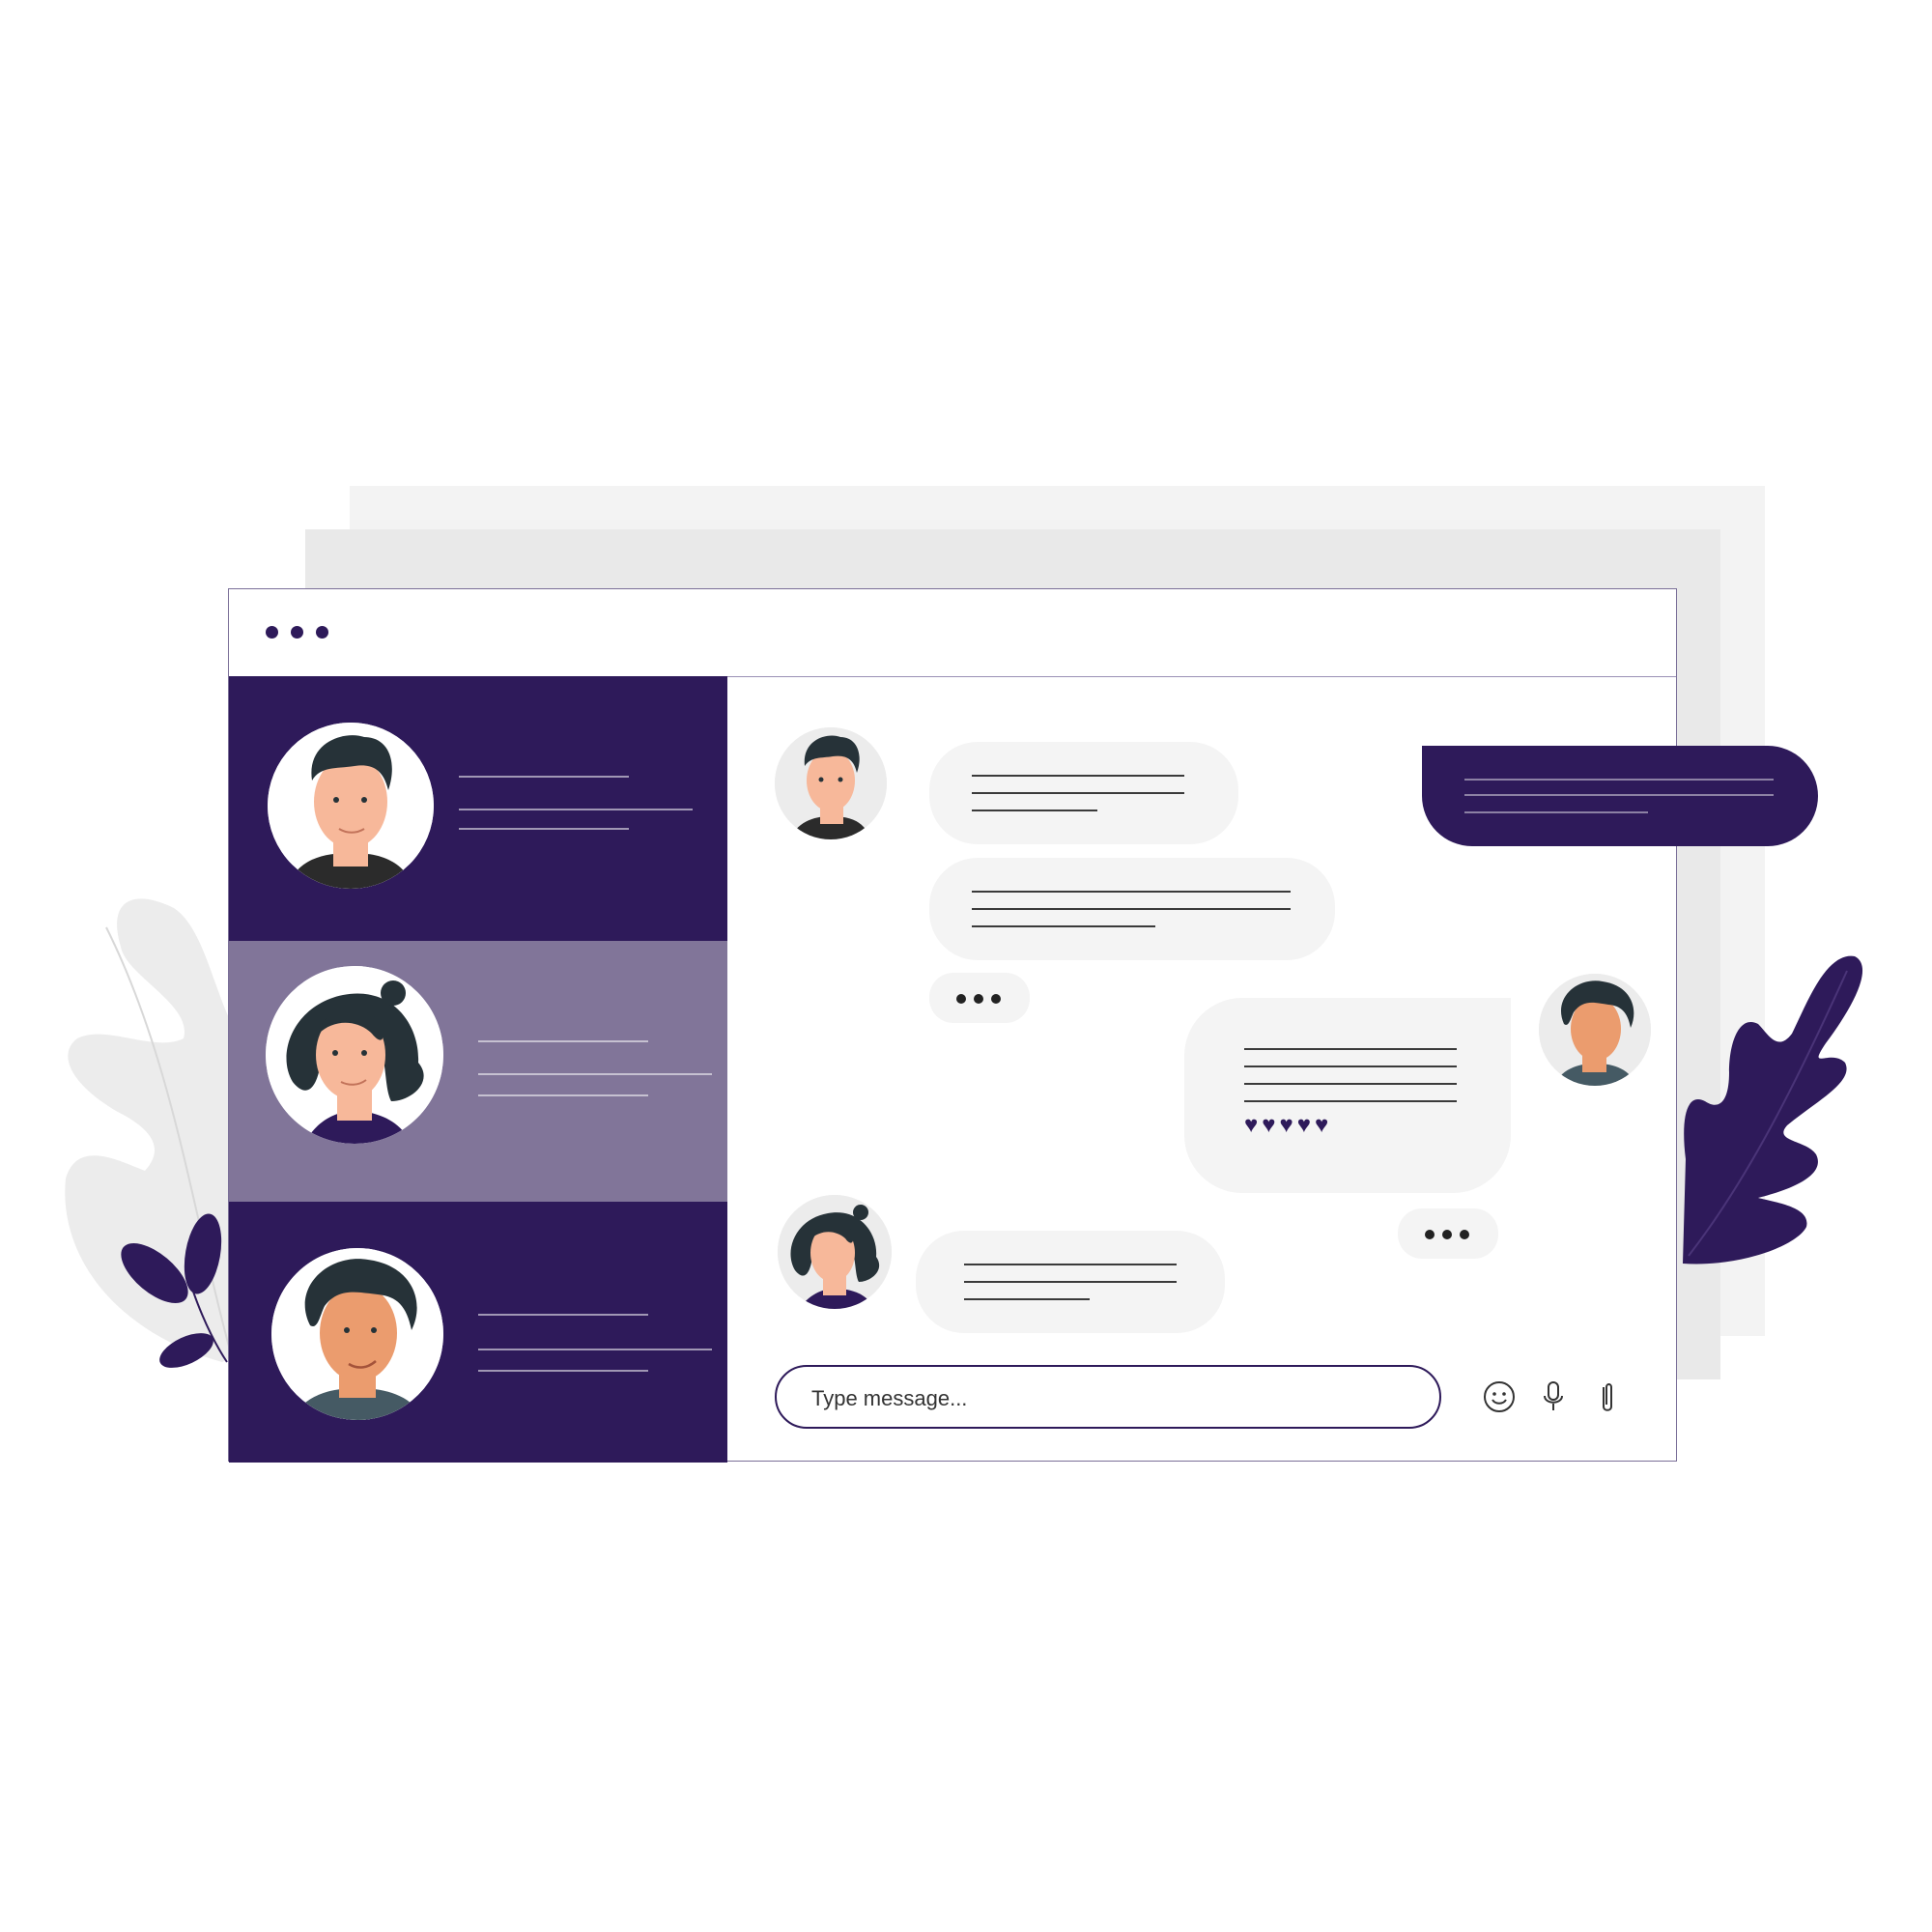  I want to click on heart-icon-row: ♥♥♥♥♥, so click(1288, 1125).